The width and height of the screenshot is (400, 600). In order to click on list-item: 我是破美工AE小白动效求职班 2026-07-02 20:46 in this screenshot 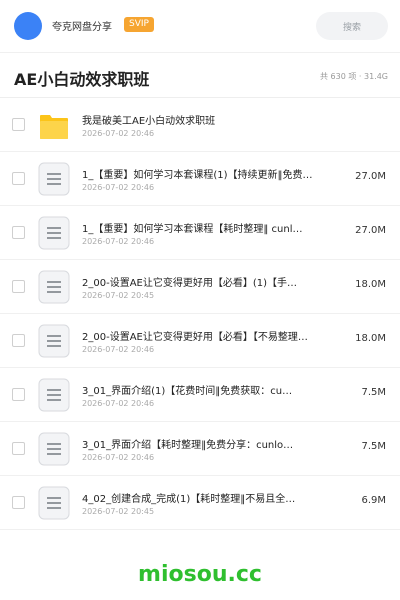, I will do `click(200, 125)`.